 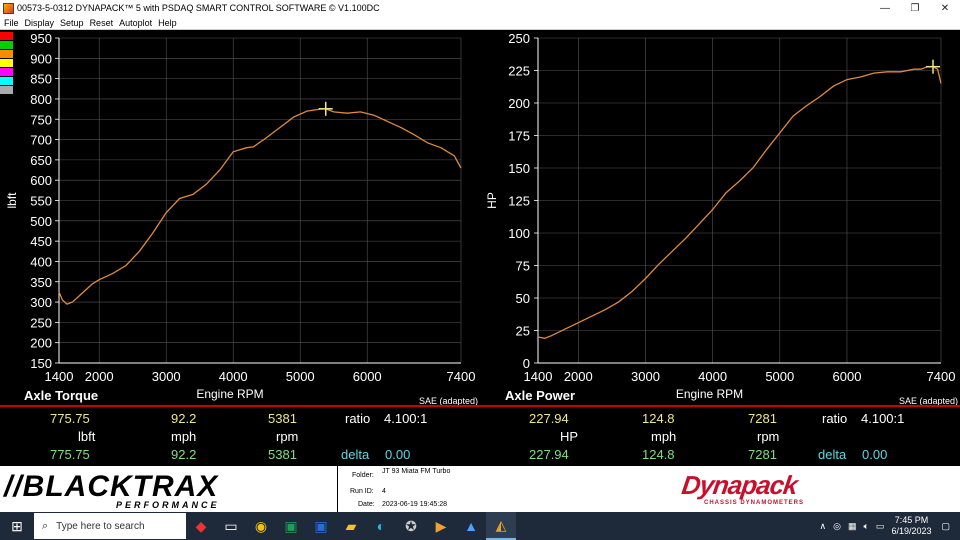 What do you see at coordinates (41, 140) in the screenshot?
I see `y-tick-label: 700` at bounding box center [41, 140].